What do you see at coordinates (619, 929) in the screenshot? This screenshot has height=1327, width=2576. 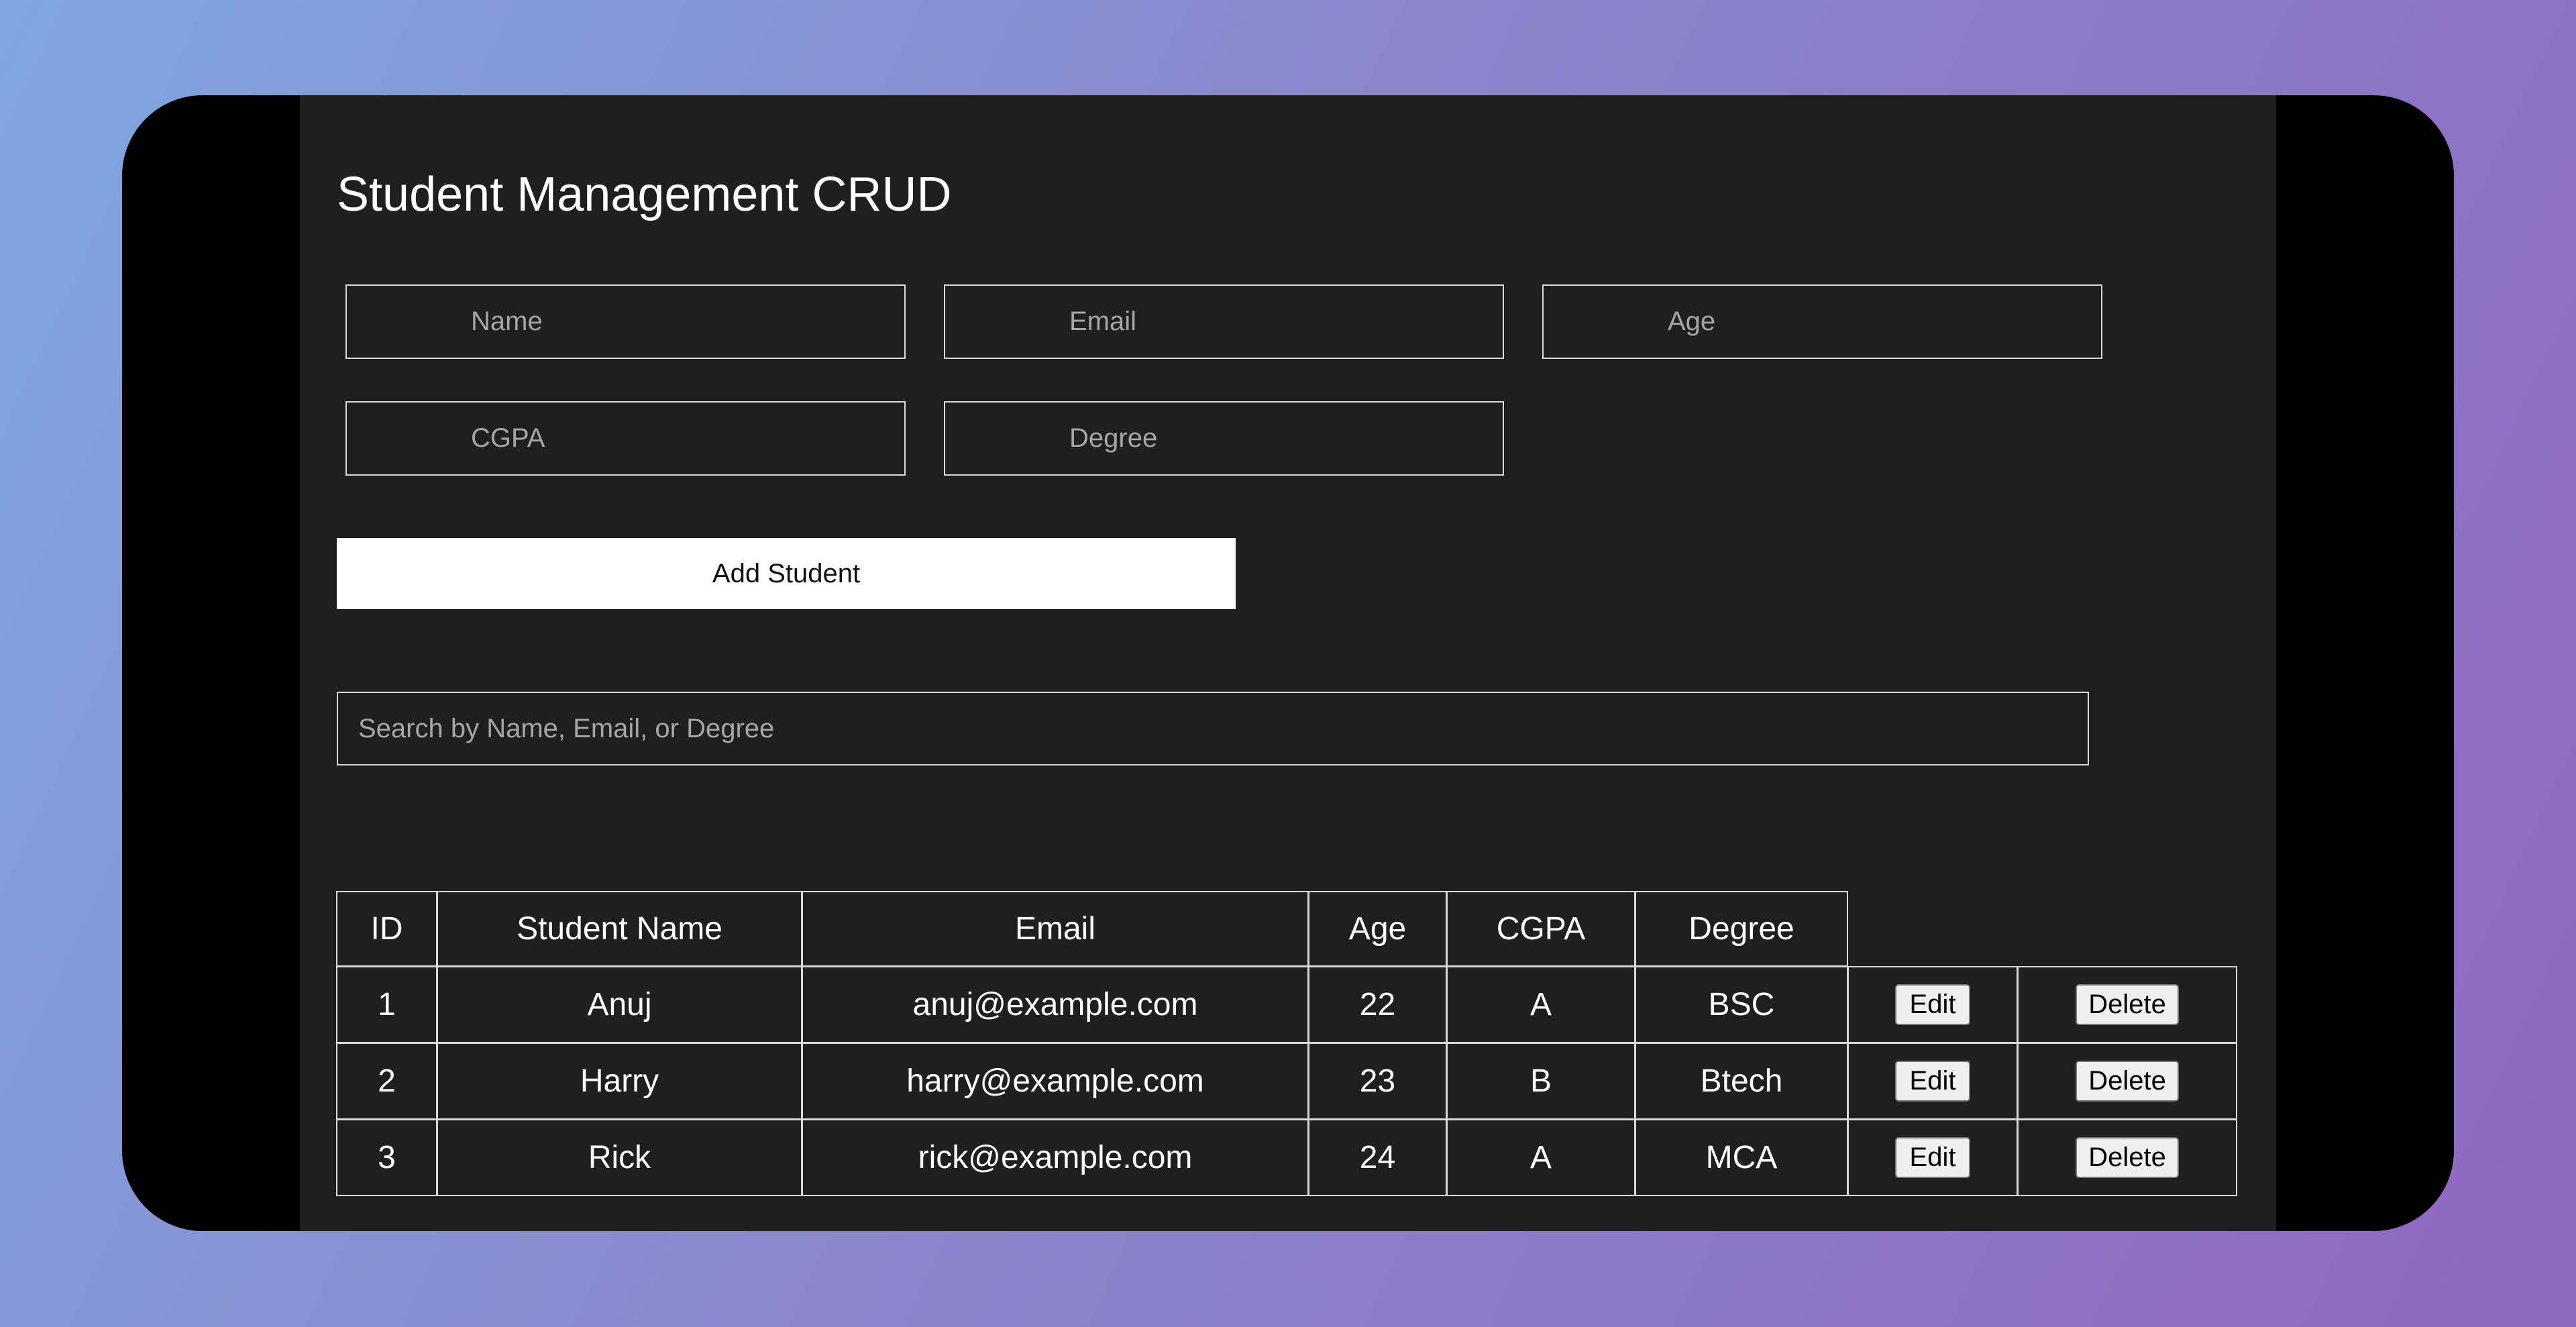 I see `header-student-name: Student Name` at bounding box center [619, 929].